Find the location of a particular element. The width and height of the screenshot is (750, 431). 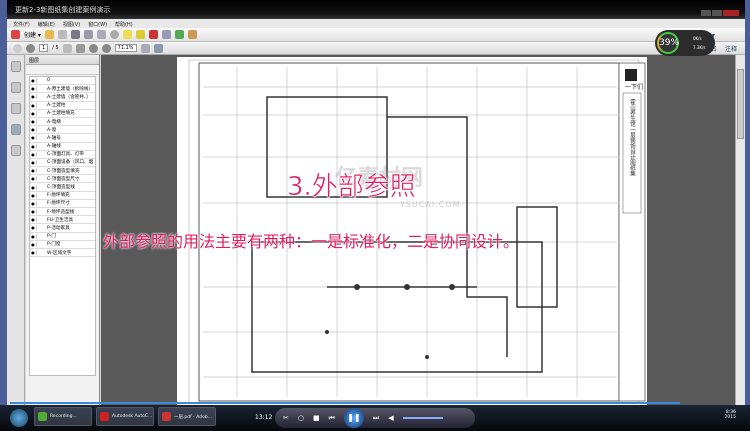

next-page-icon is located at coordinates (30, 48).